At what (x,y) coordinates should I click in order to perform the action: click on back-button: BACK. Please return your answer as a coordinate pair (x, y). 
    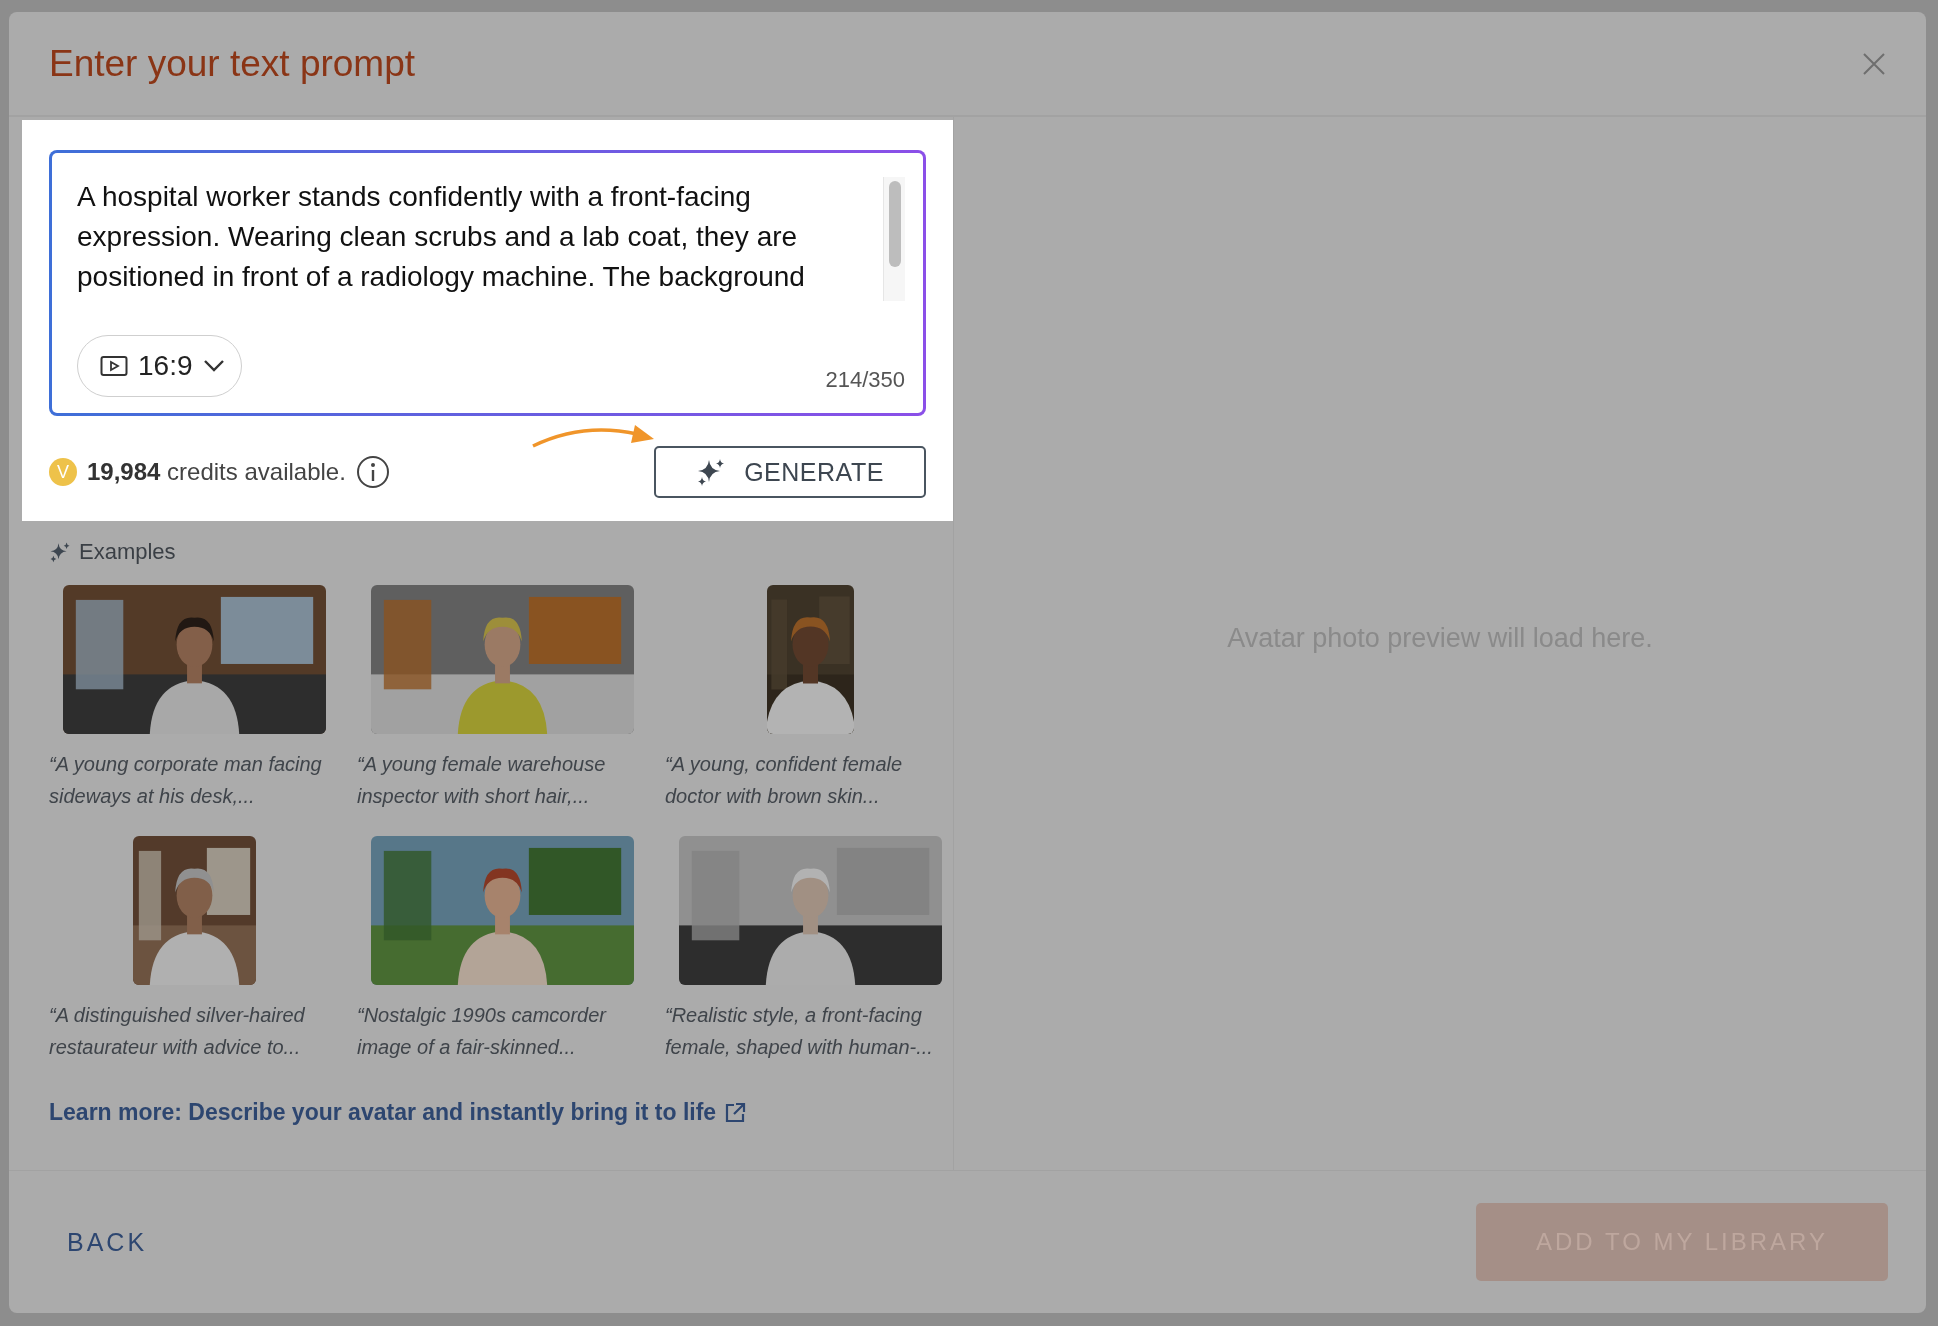
    Looking at the image, I should click on (107, 1242).